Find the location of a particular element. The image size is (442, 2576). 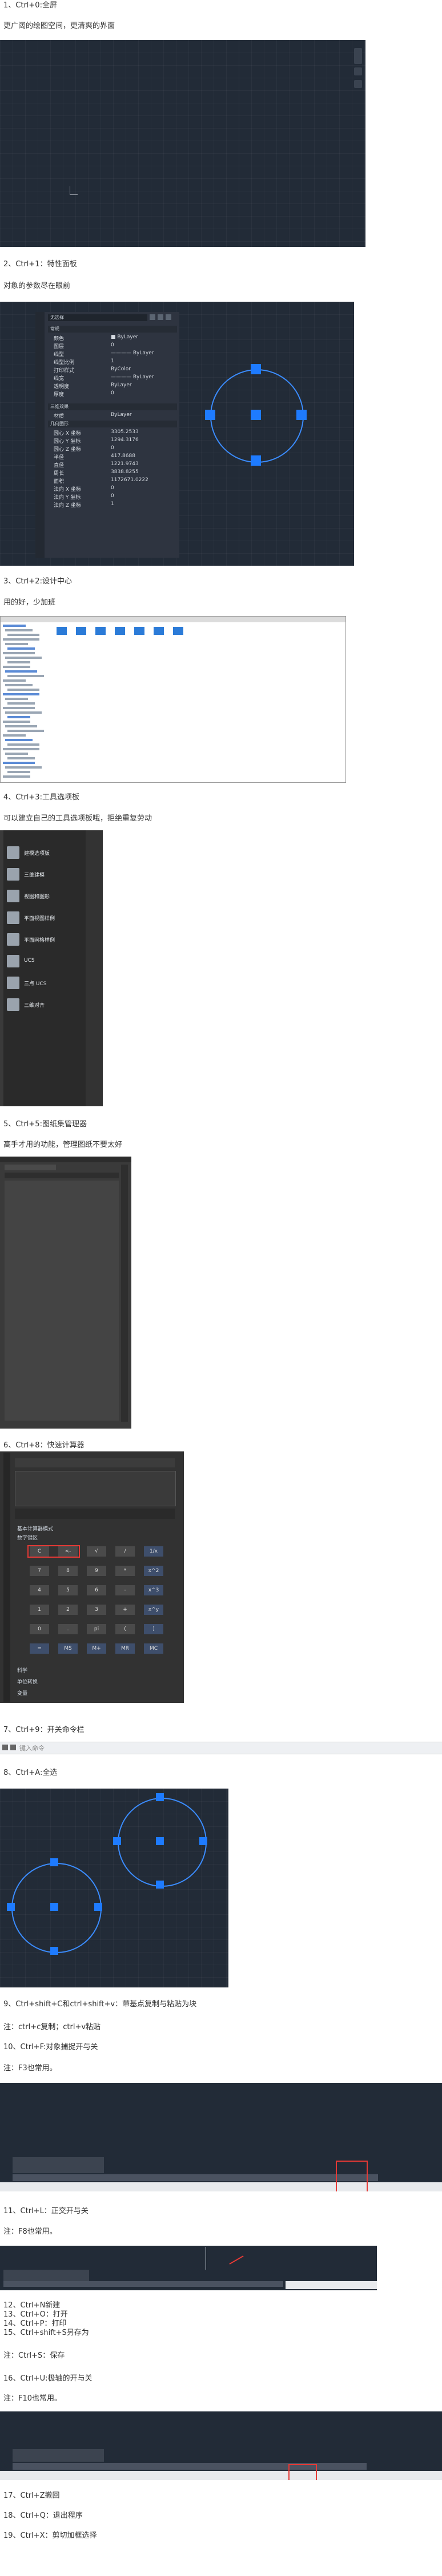

grip-top is located at coordinates (256, 369).